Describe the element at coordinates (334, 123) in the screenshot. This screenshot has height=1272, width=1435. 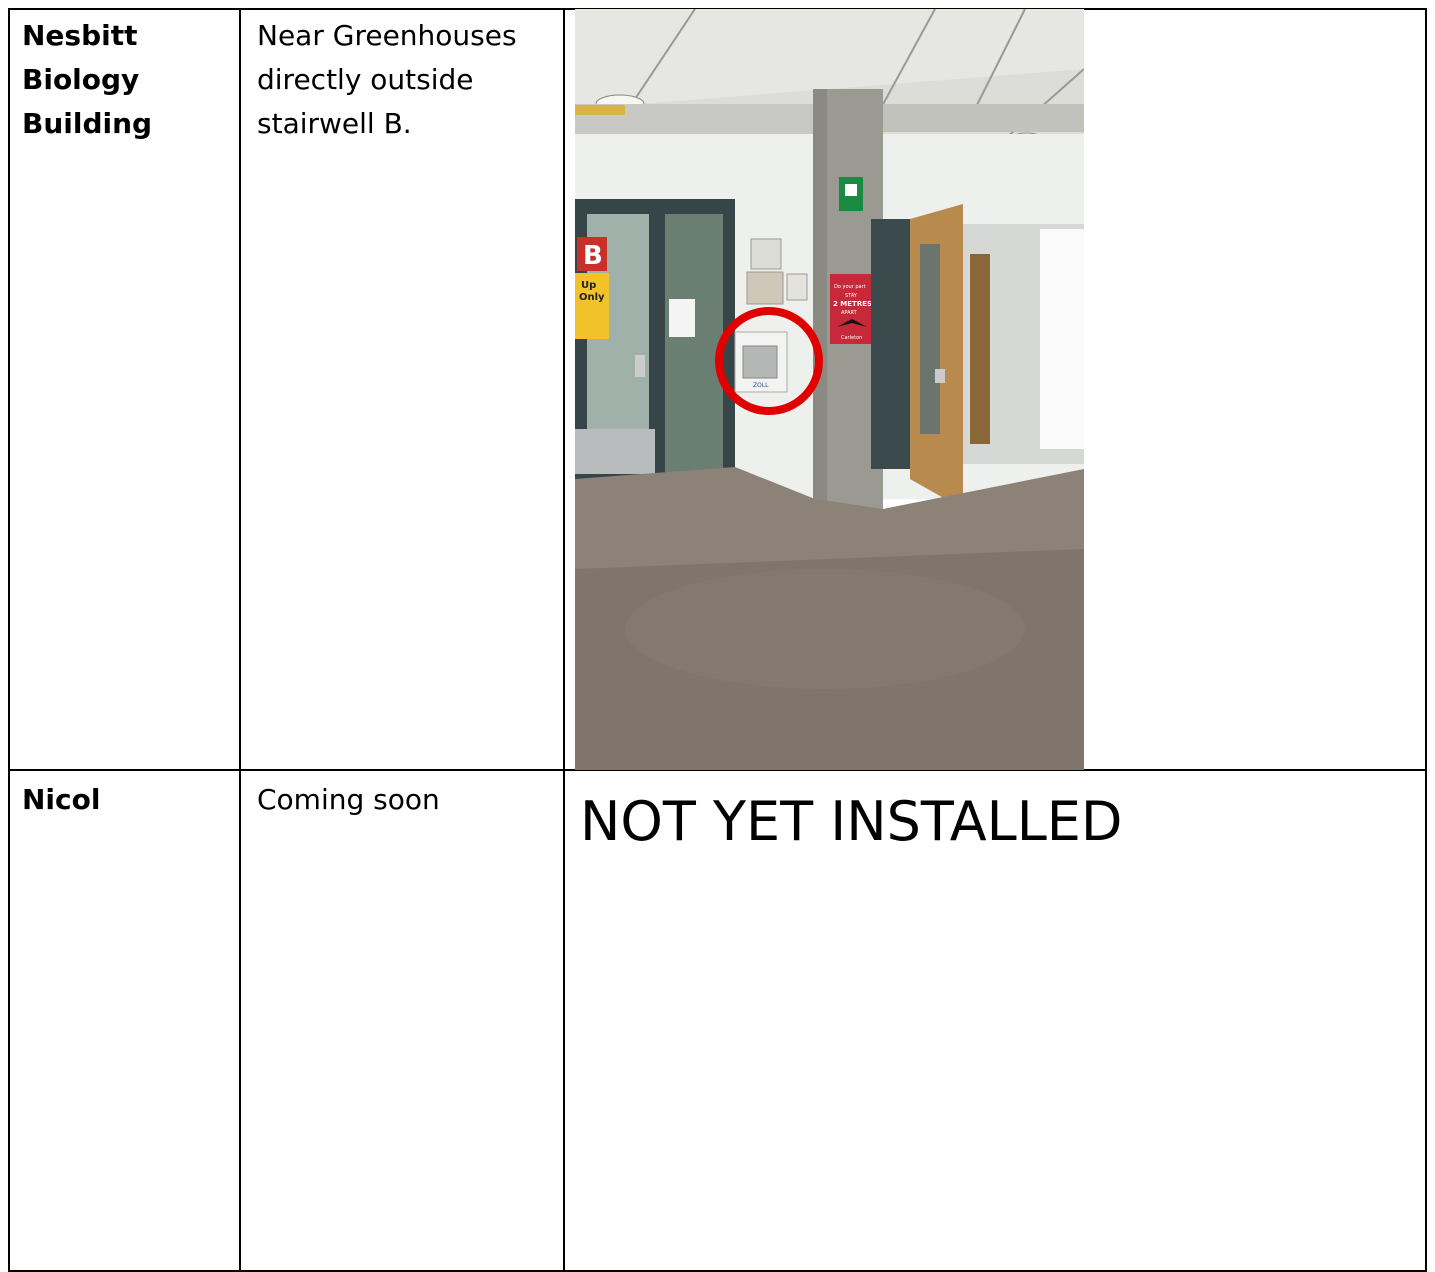
I see `location-line: stairwell B.` at that location.